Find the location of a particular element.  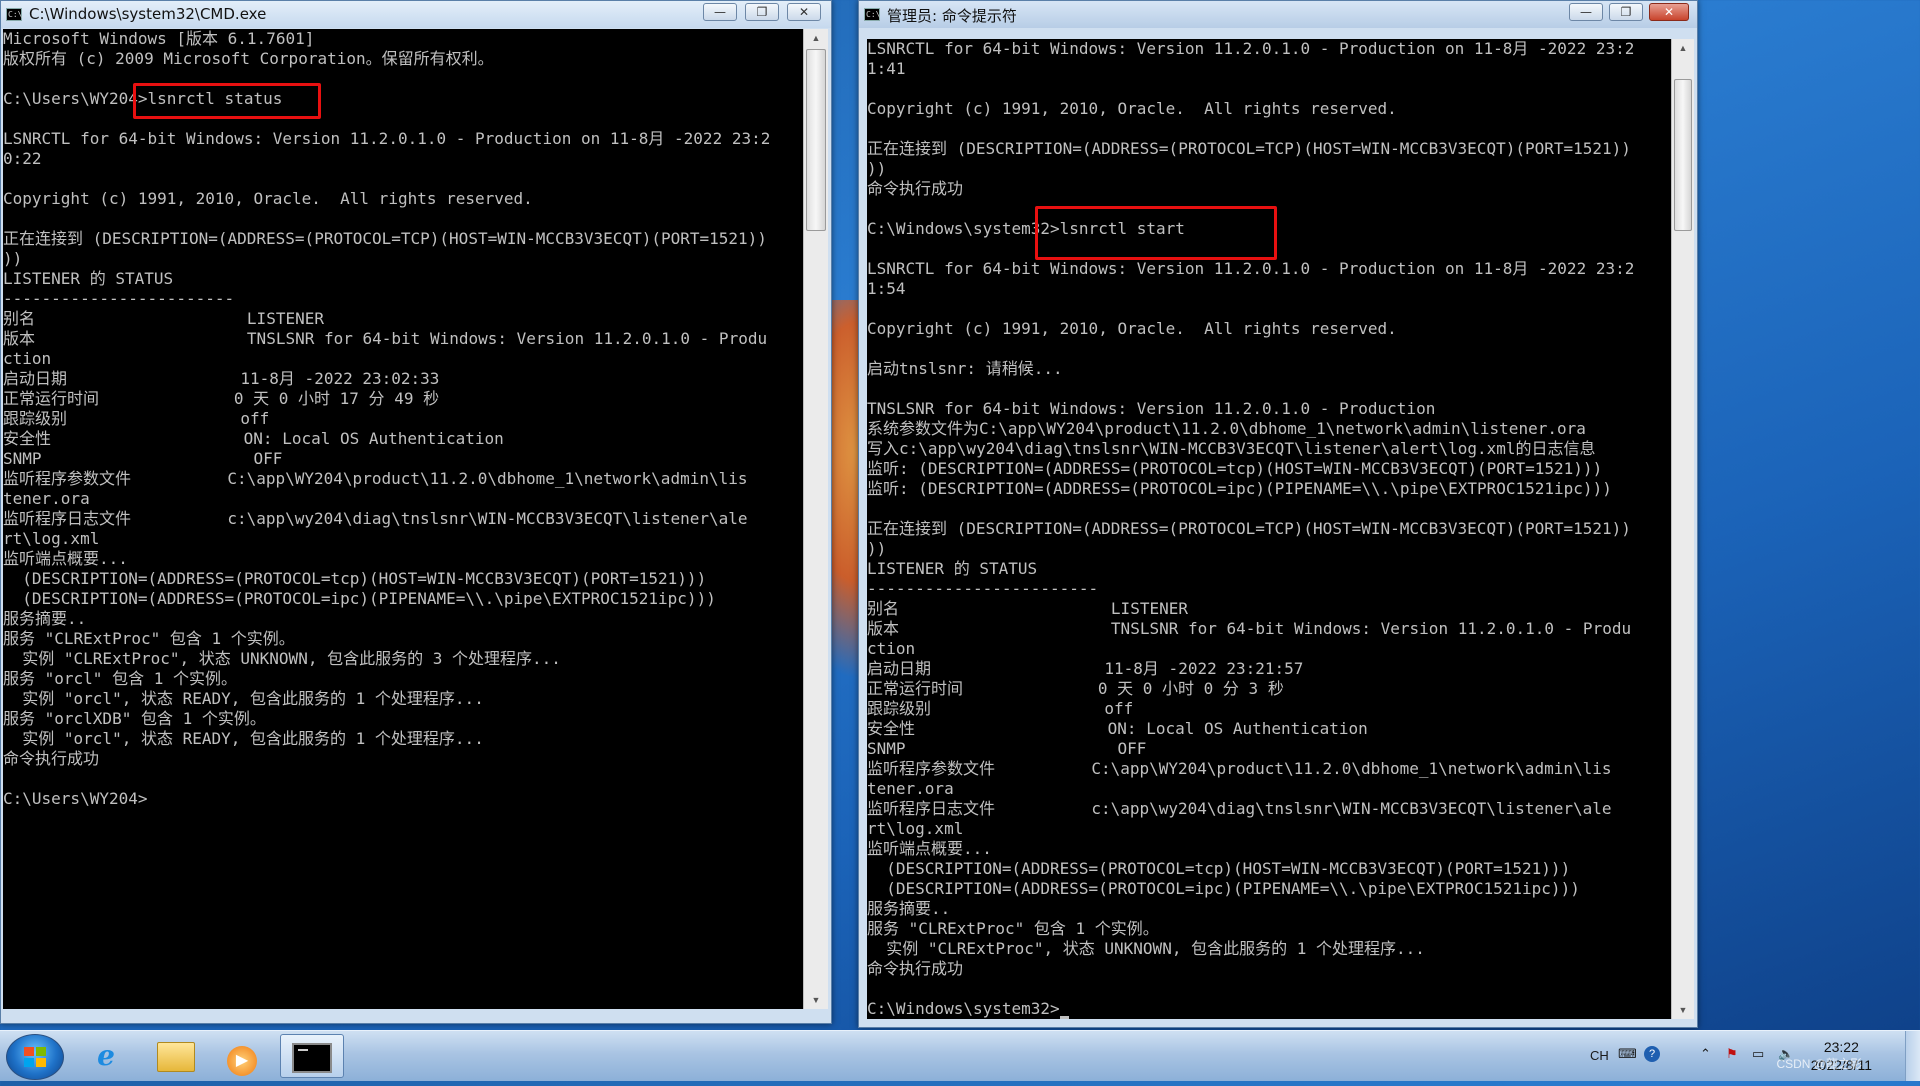

console-line: 启动日期 11-8月 -2022 23:02:33 is located at coordinates (221, 378).